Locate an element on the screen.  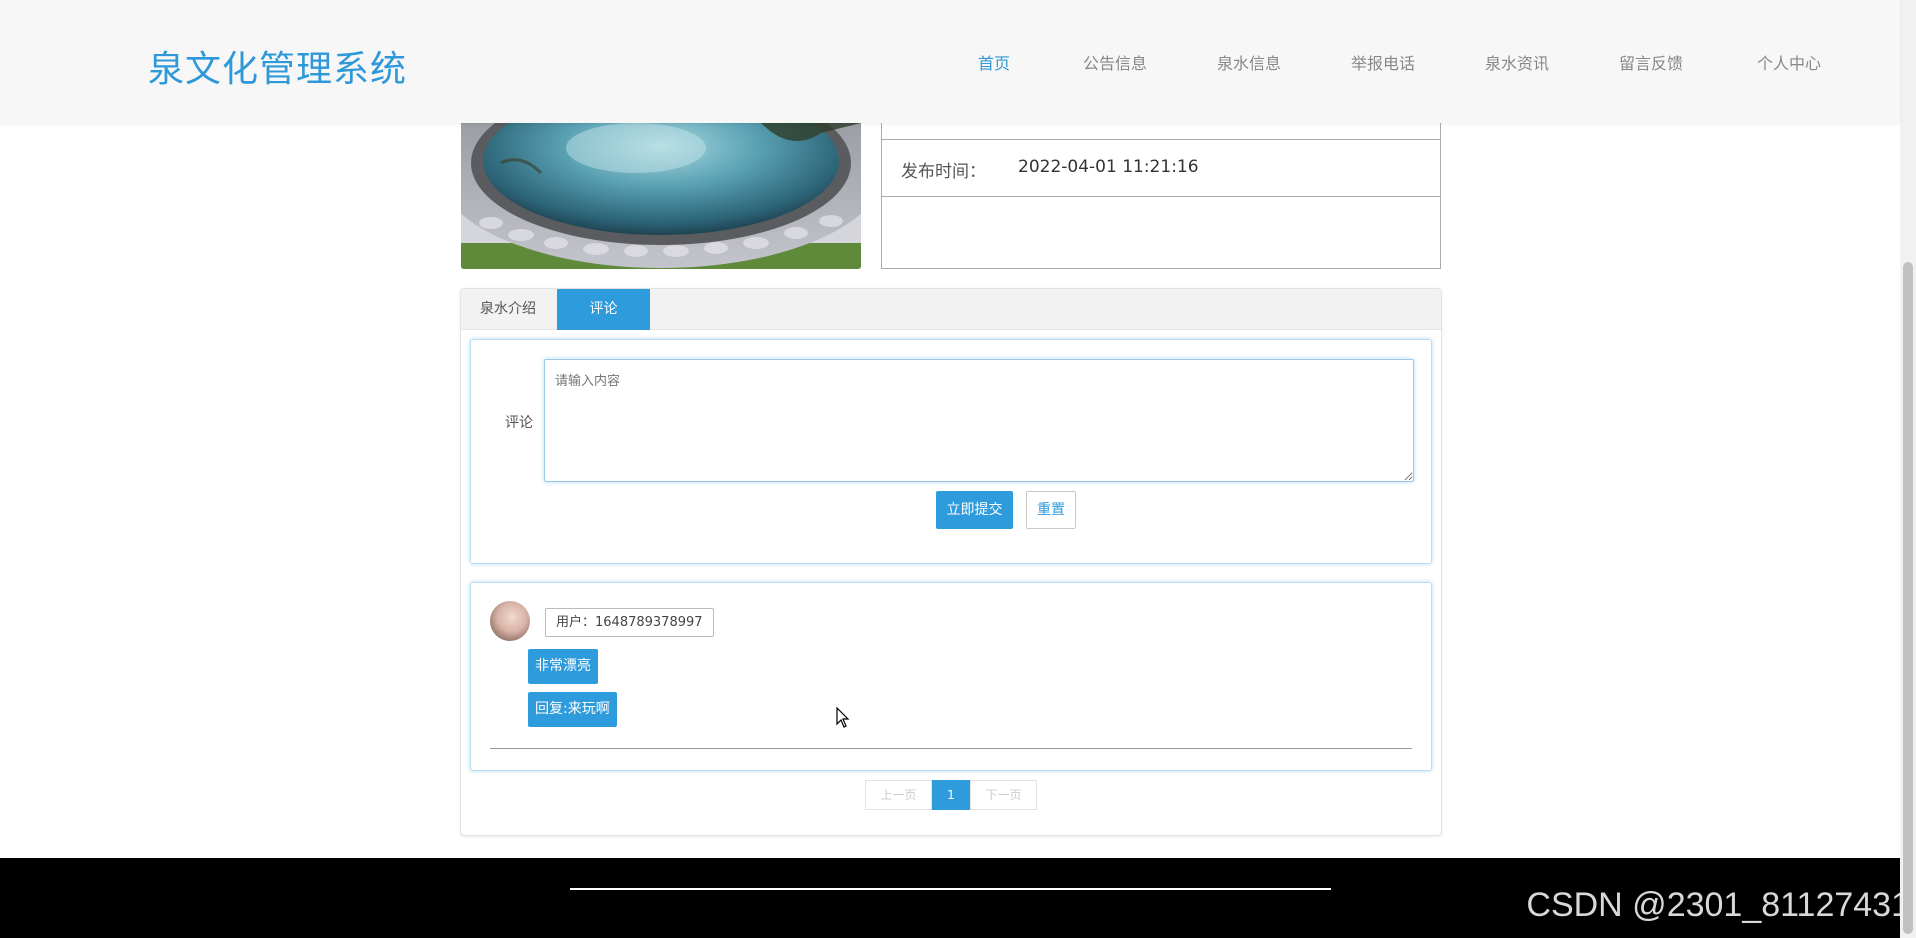
reset-button: 重置 is located at coordinates (1051, 510).